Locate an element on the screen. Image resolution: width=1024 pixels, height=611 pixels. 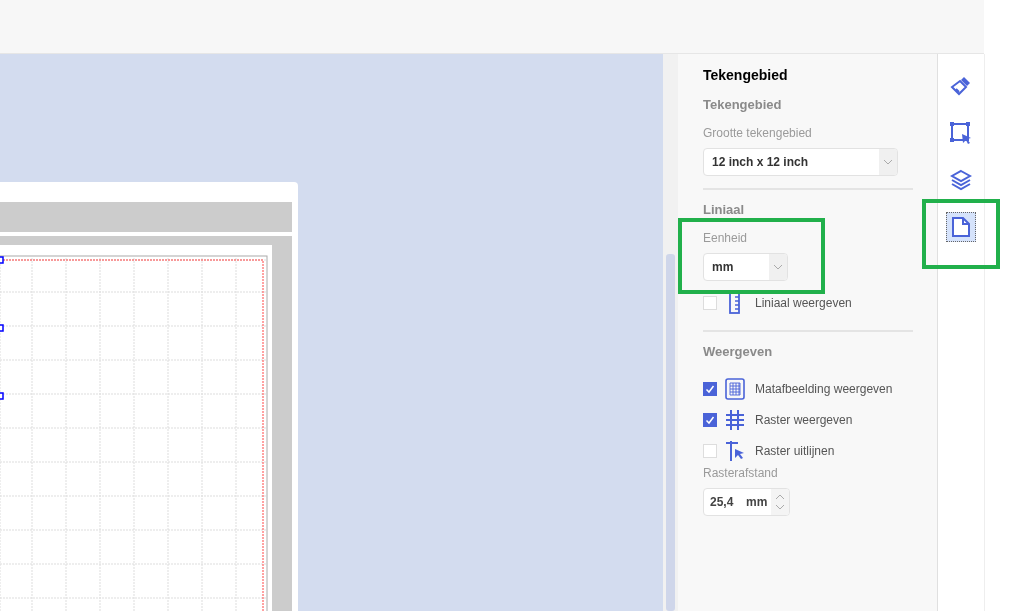
dropdown: 12 inch x 12 inch is located at coordinates (800, 162).